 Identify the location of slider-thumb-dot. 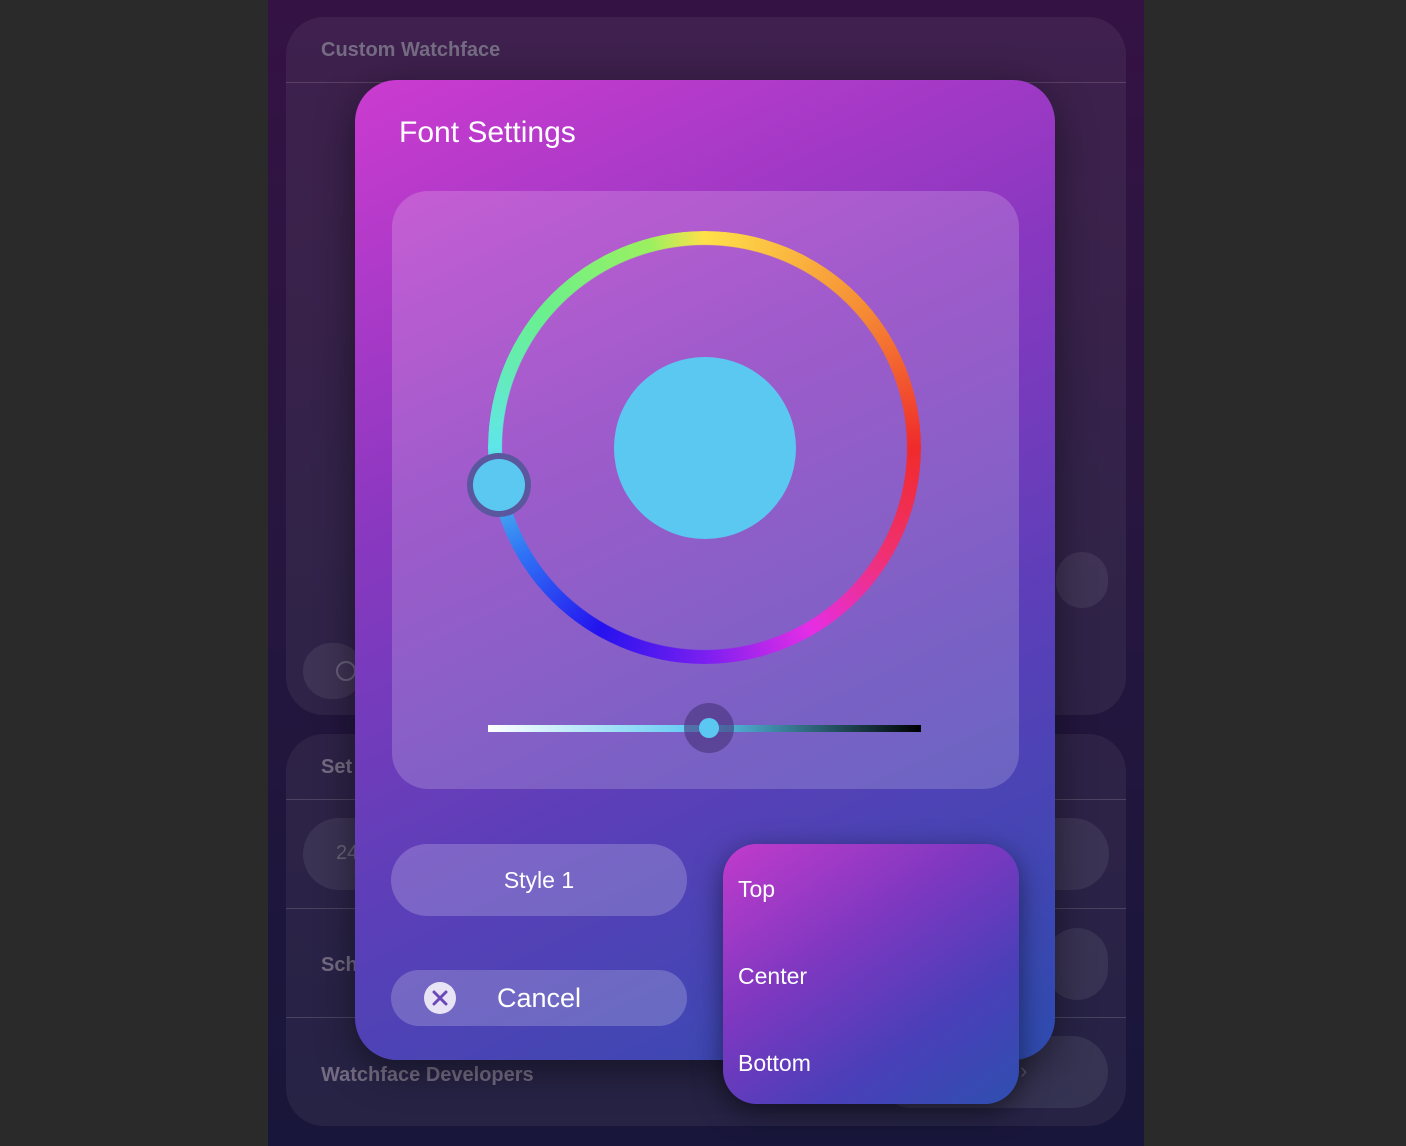
(708, 728).